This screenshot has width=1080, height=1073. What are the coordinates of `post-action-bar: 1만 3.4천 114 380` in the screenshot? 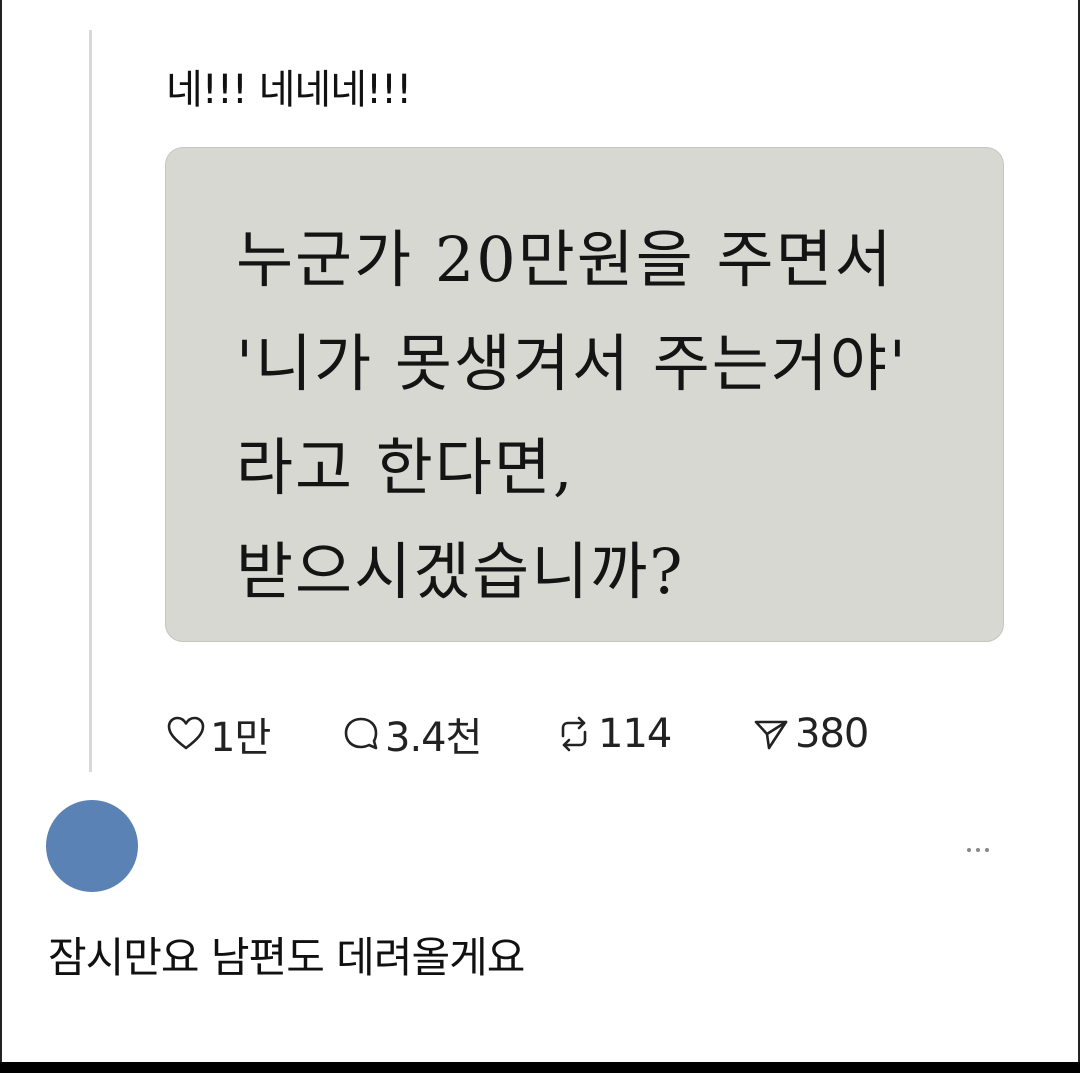 It's located at (517, 734).